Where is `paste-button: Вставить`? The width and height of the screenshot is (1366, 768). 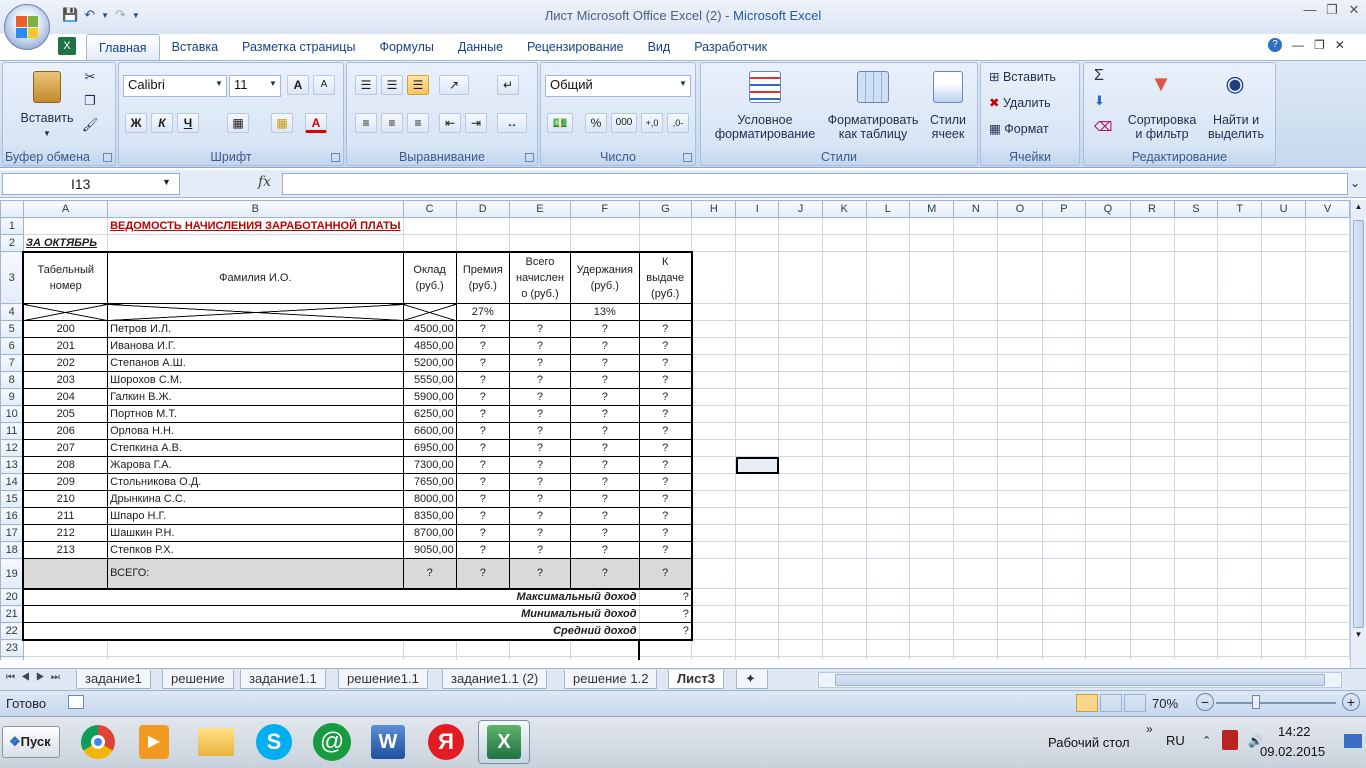
paste-button: Вставить is located at coordinates (47, 118).